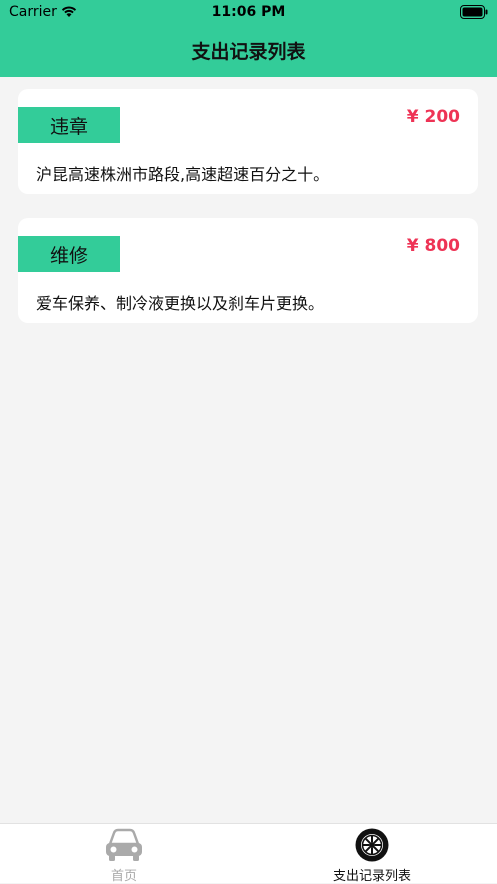  What do you see at coordinates (433, 117) in the screenshot?
I see `expense-amount: ¥ 200` at bounding box center [433, 117].